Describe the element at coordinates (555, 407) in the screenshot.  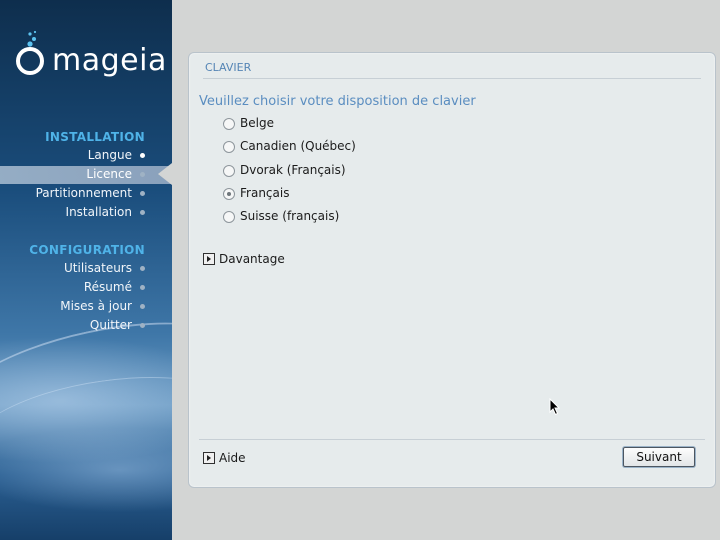
I see `mouse-pointer-icon` at that location.